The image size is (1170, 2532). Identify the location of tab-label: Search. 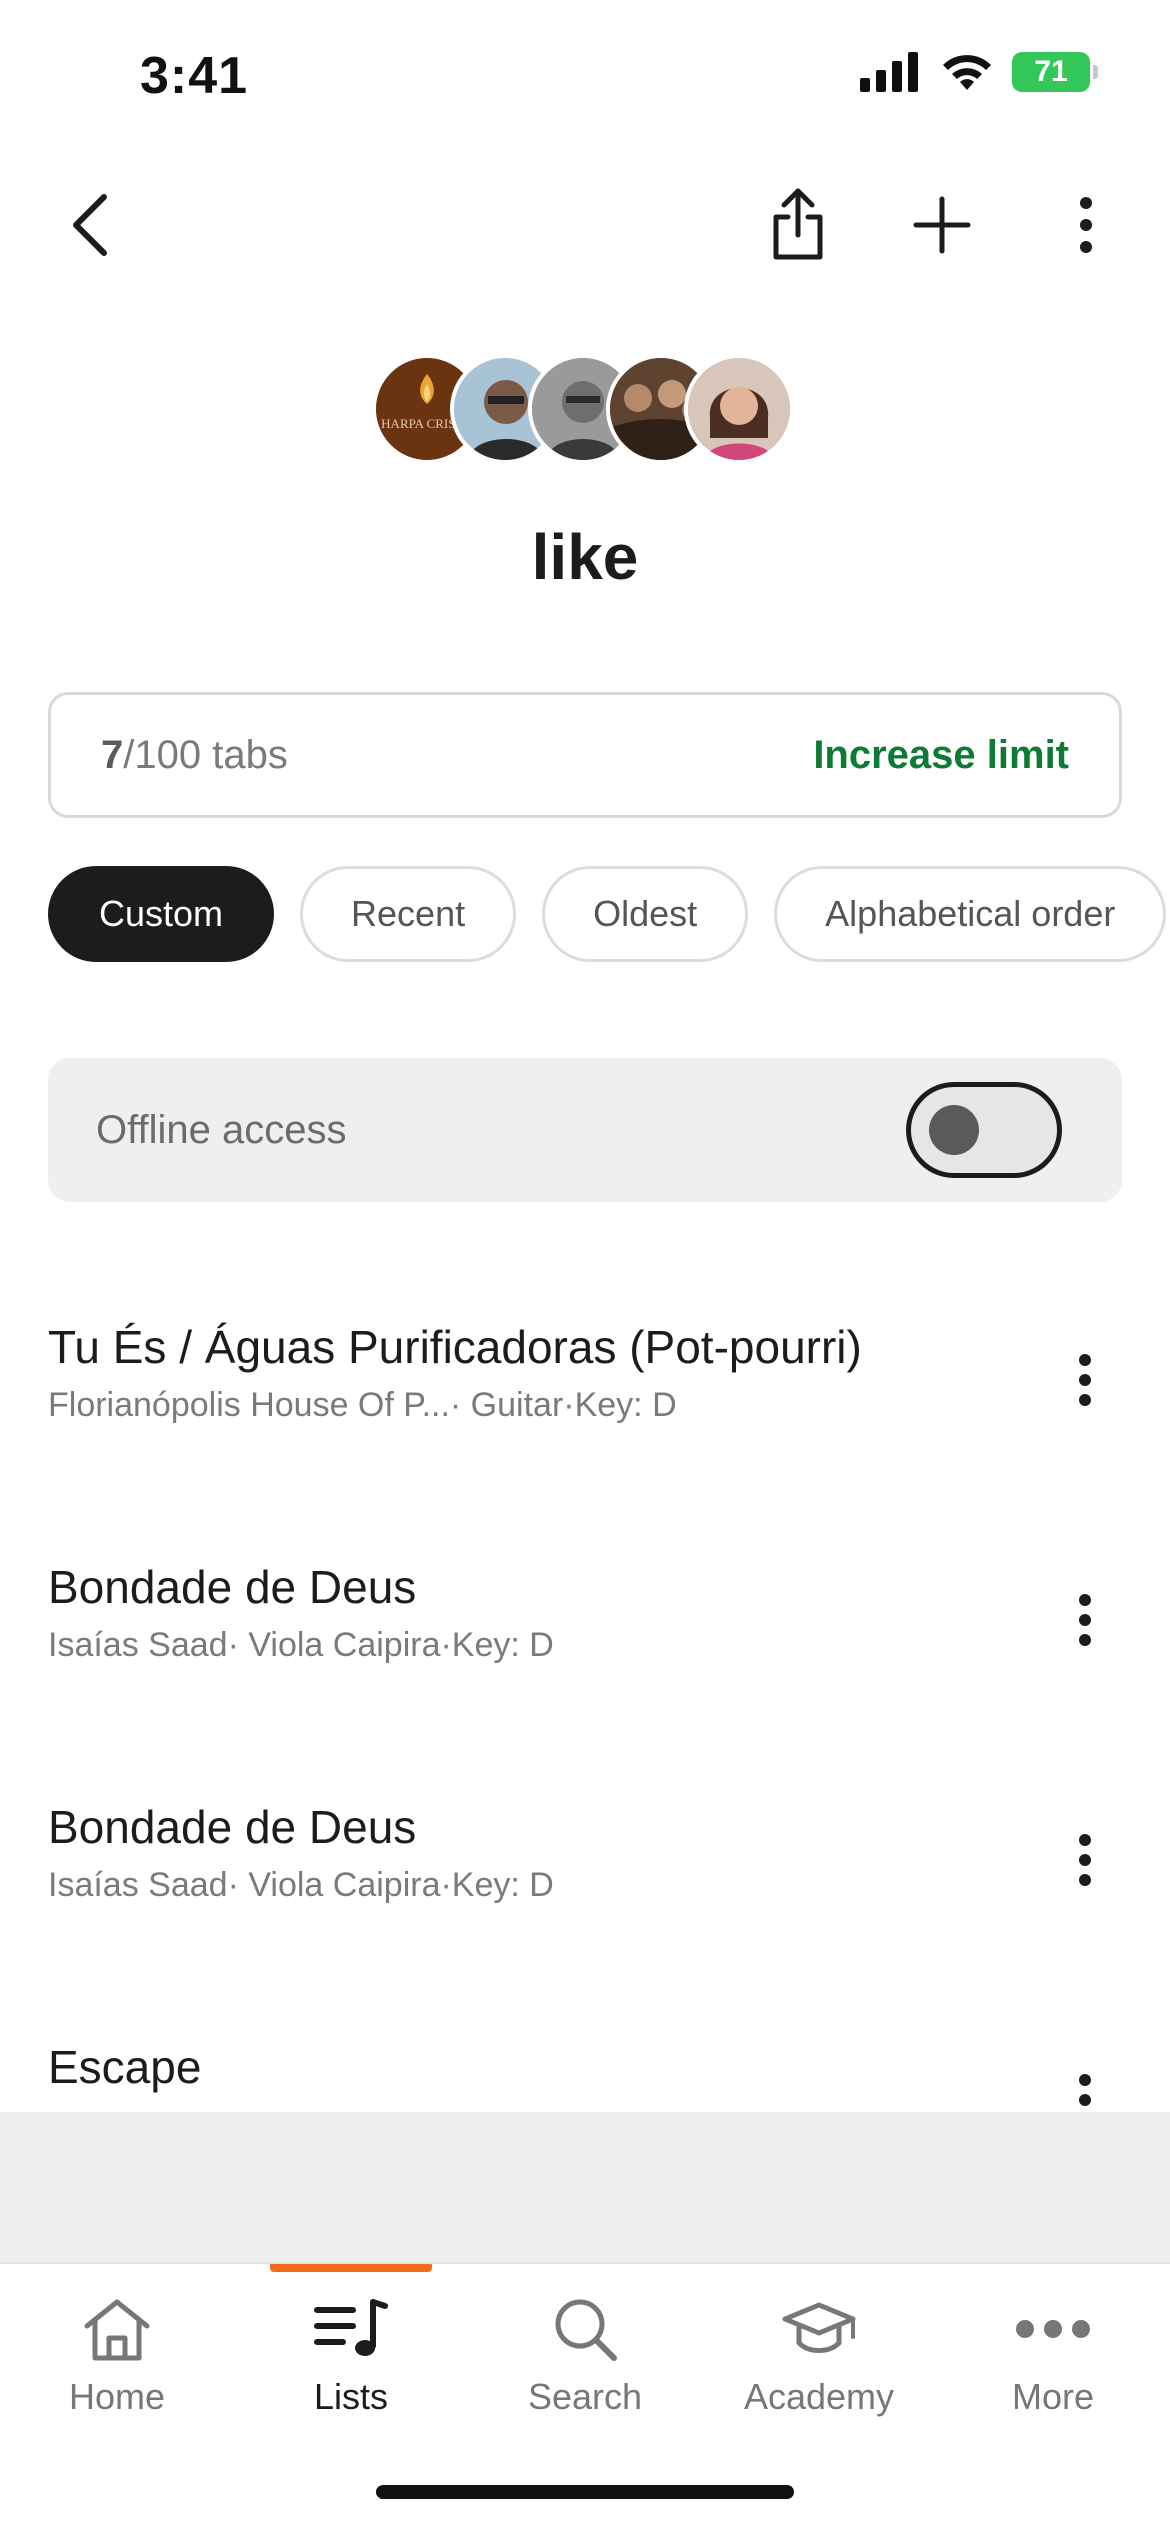
(585, 2396).